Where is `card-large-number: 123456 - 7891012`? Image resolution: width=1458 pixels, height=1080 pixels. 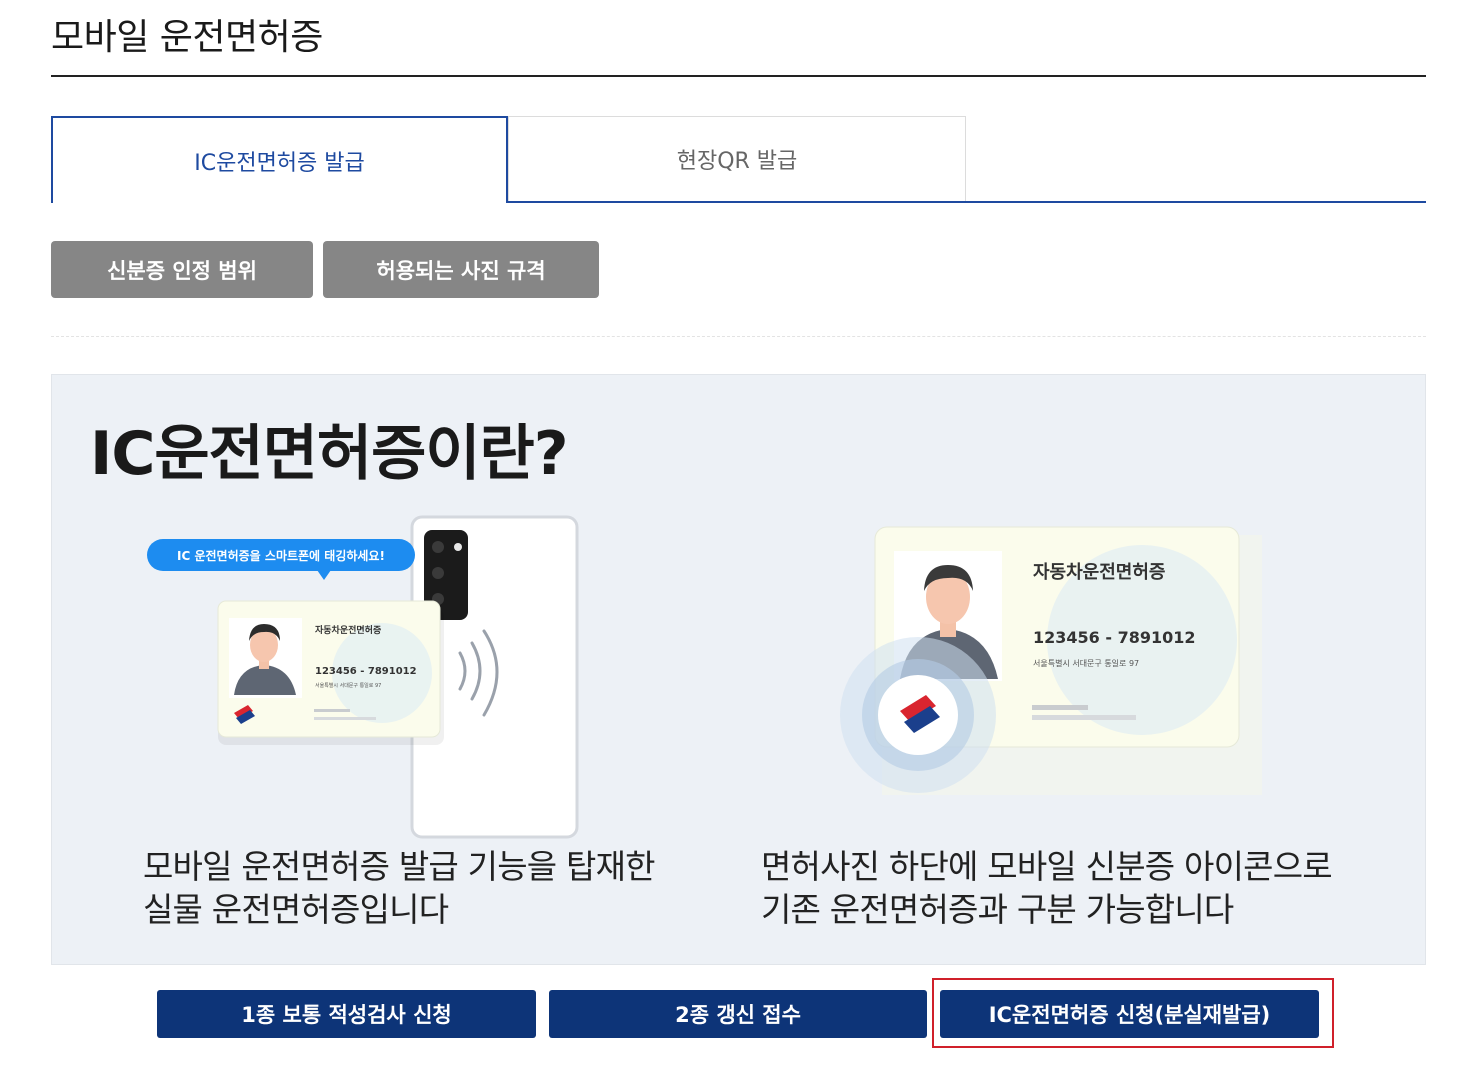 card-large-number: 123456 - 7891012 is located at coordinates (1114, 637).